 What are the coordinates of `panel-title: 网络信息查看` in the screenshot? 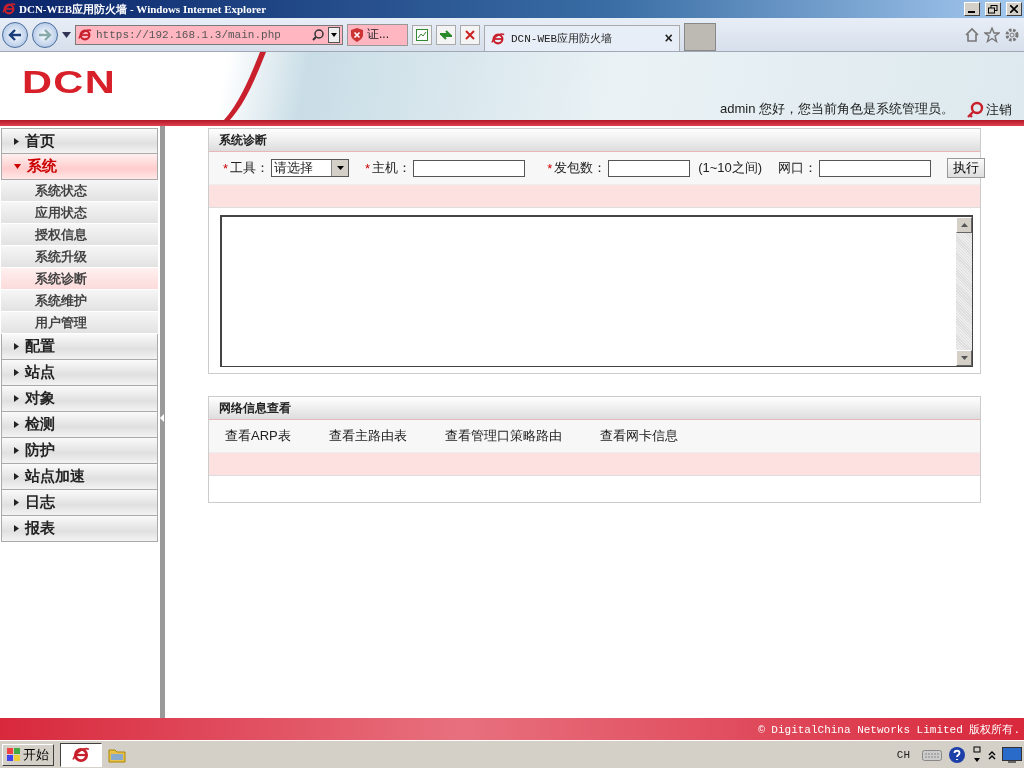 It's located at (594, 408).